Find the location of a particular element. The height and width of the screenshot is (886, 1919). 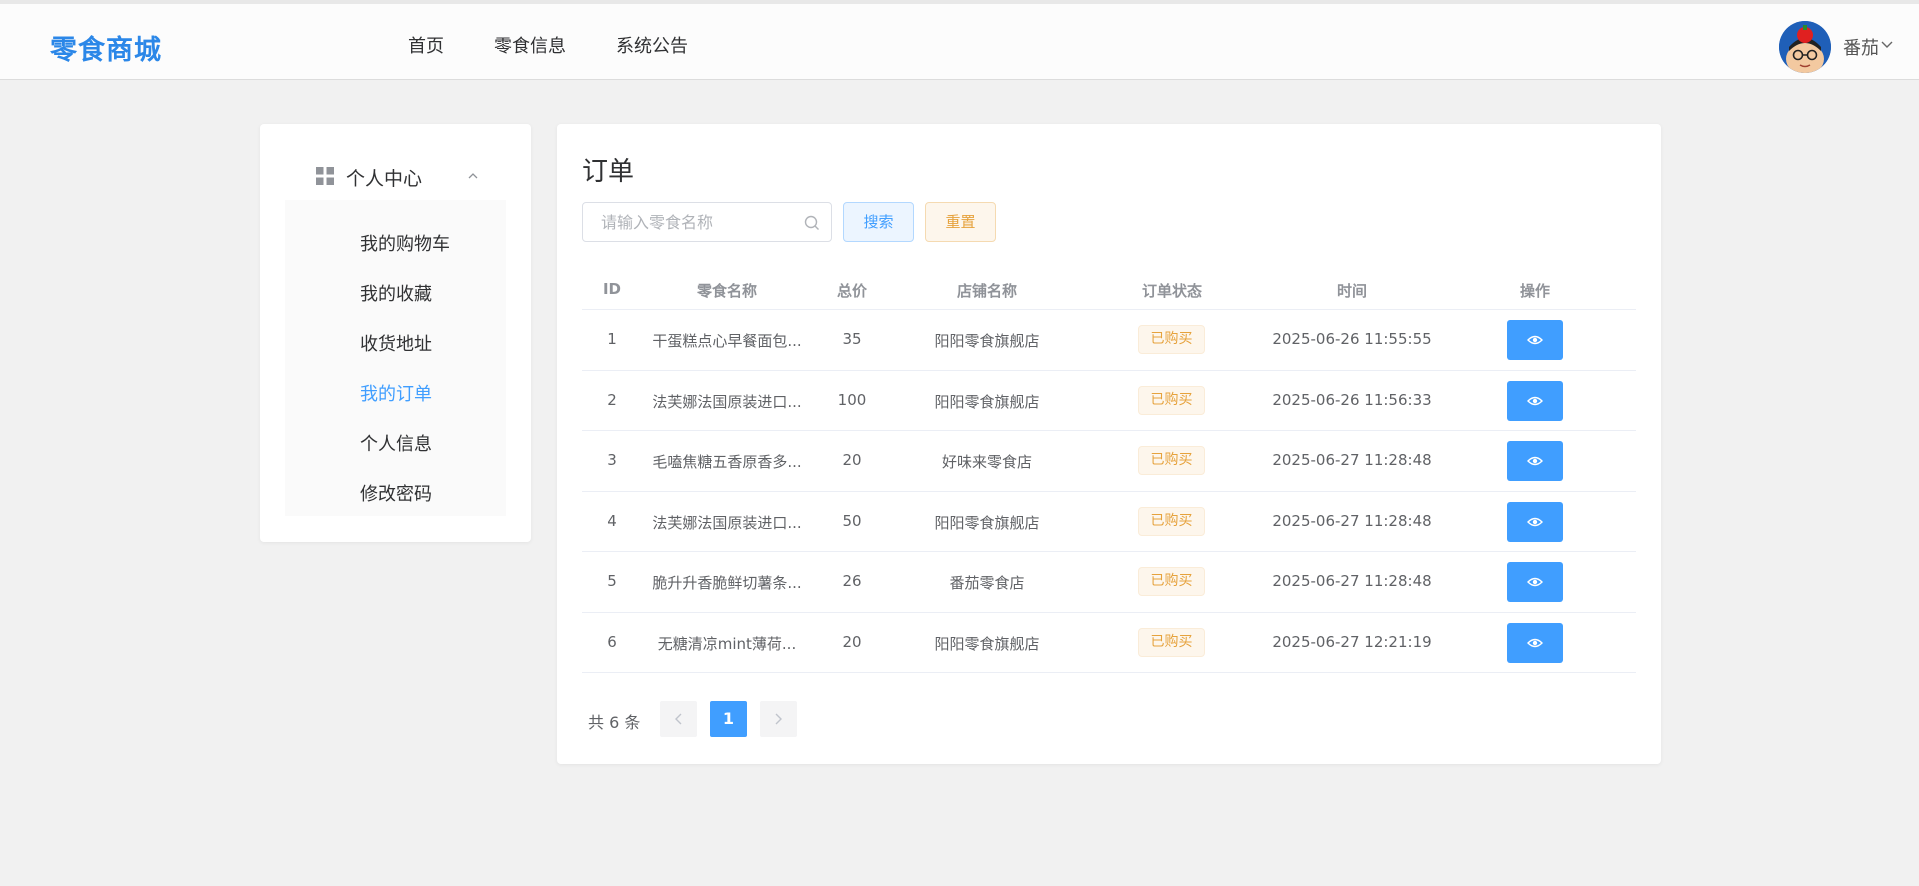

cell-time: 2025-06-27 12:21:19 is located at coordinates (1352, 641).